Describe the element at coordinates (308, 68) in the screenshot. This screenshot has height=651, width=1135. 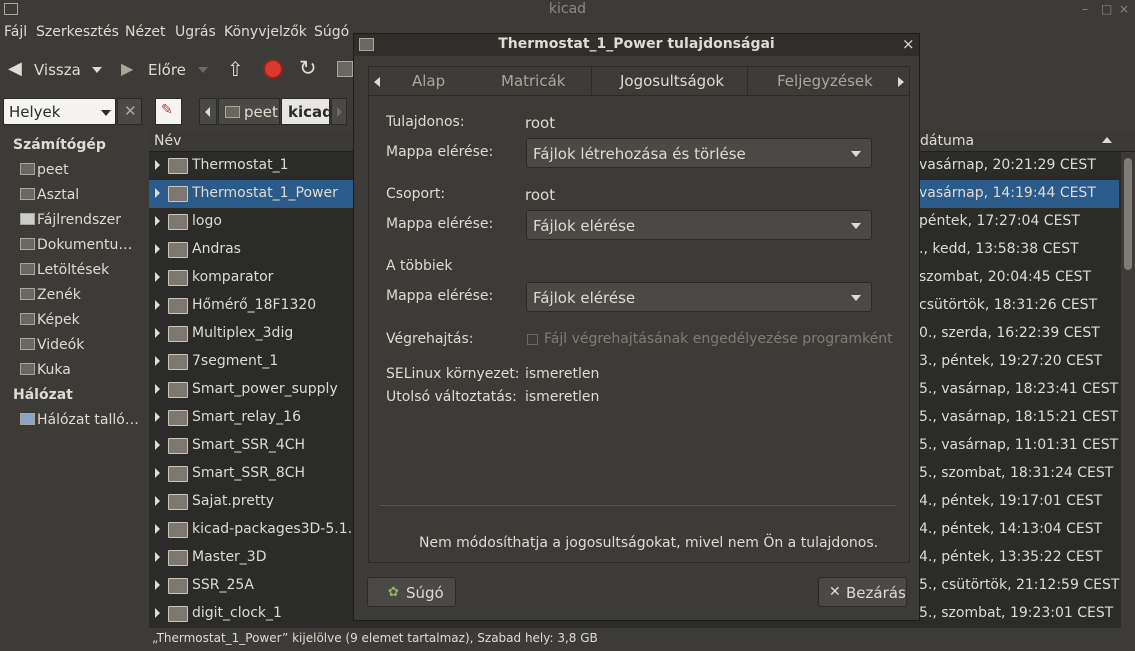
I see `reload-icon: ↻` at that location.